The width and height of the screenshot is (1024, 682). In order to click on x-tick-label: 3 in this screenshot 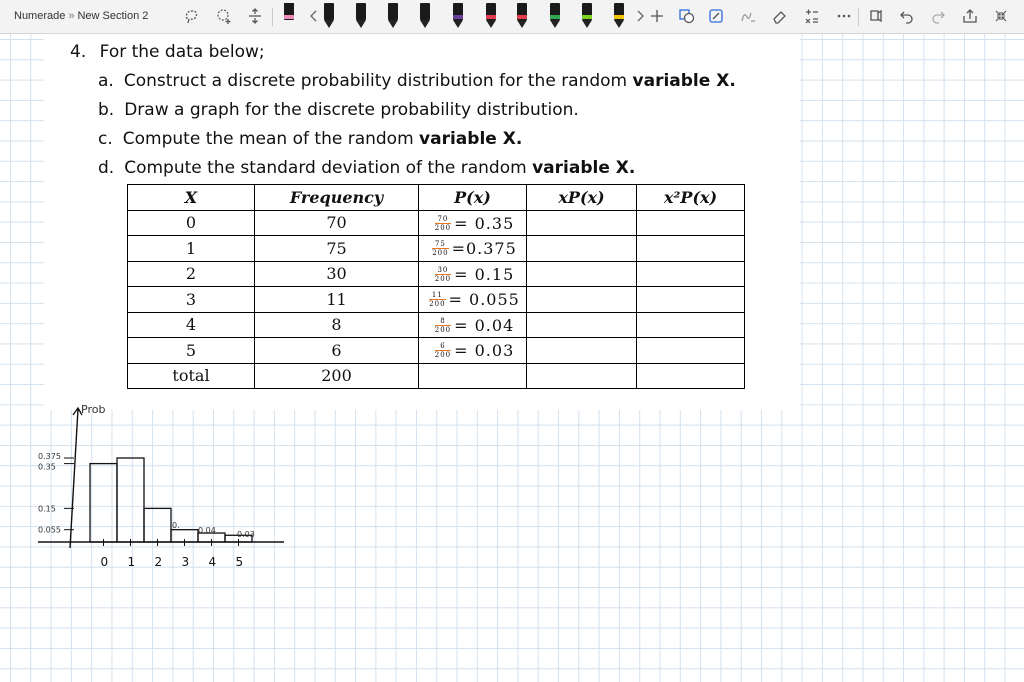, I will do `click(186, 562)`.